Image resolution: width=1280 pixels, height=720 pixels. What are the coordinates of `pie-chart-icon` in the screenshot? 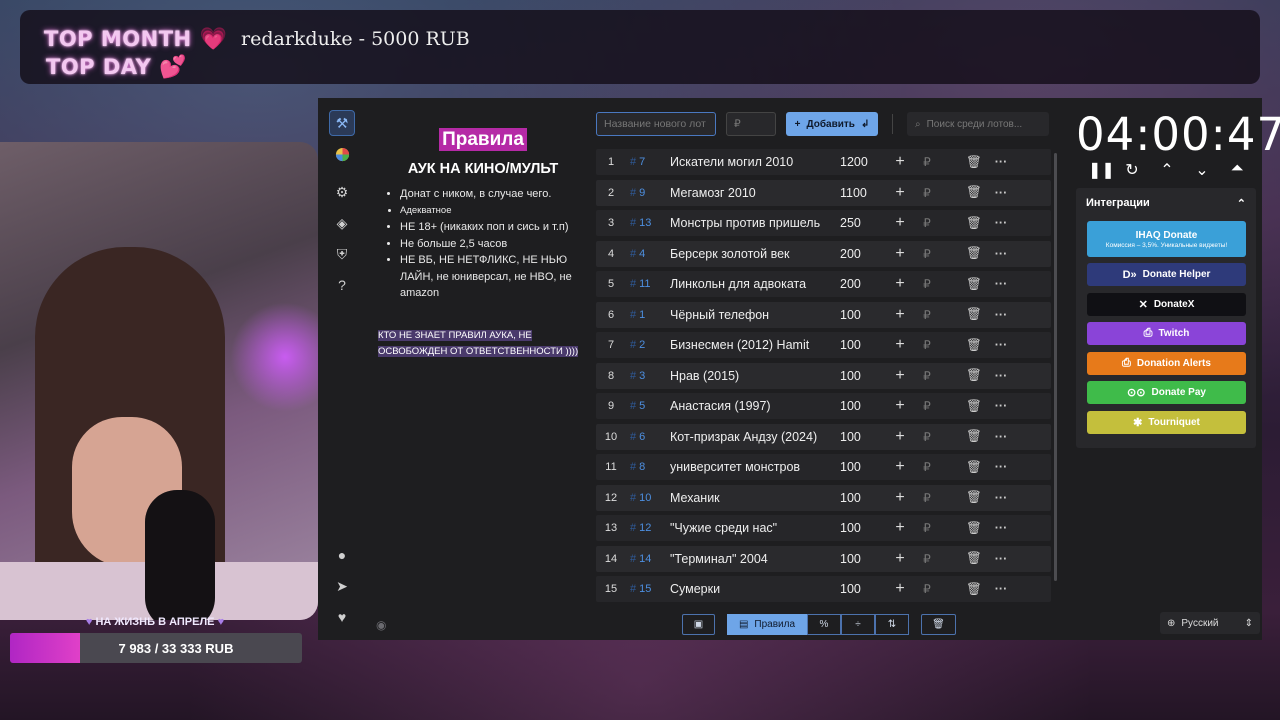 It's located at (342, 154).